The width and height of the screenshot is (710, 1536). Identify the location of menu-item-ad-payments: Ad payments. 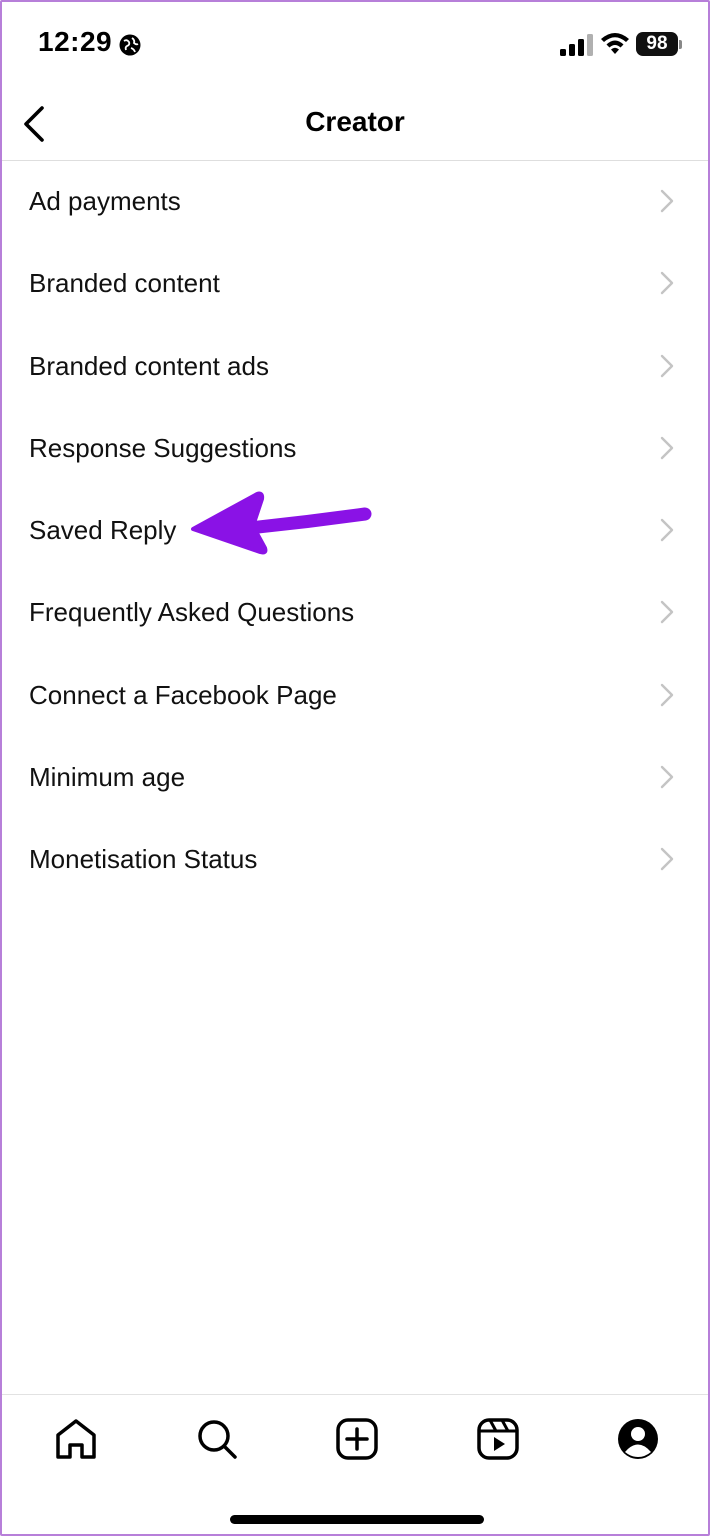
(355, 201).